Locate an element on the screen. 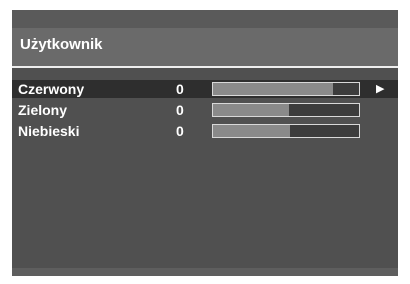  menu-item-zielony: Zielony 0 is located at coordinates (205, 110).